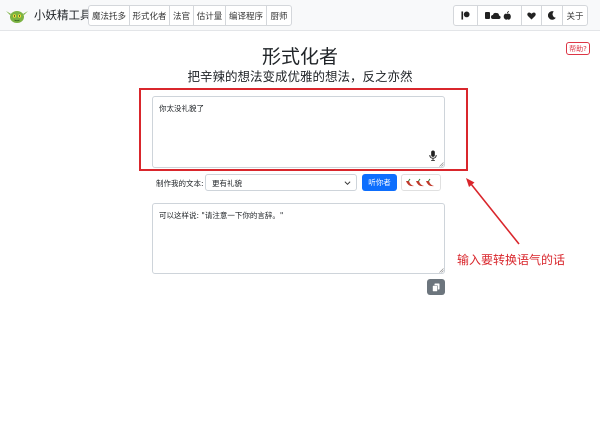  Describe the element at coordinates (493, 211) in the screenshot. I see `annotation-arrow` at that location.